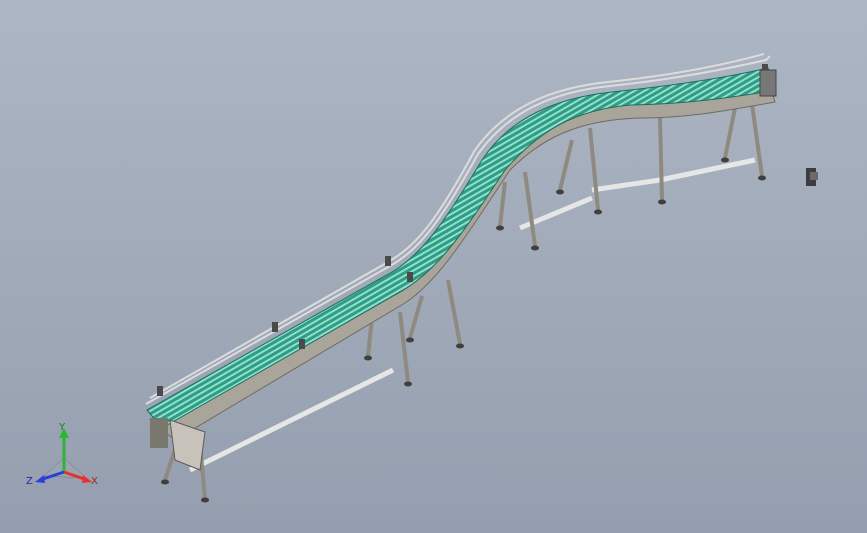 The width and height of the screenshot is (867, 533). I want to click on x-axis-label: X, so click(94, 481).